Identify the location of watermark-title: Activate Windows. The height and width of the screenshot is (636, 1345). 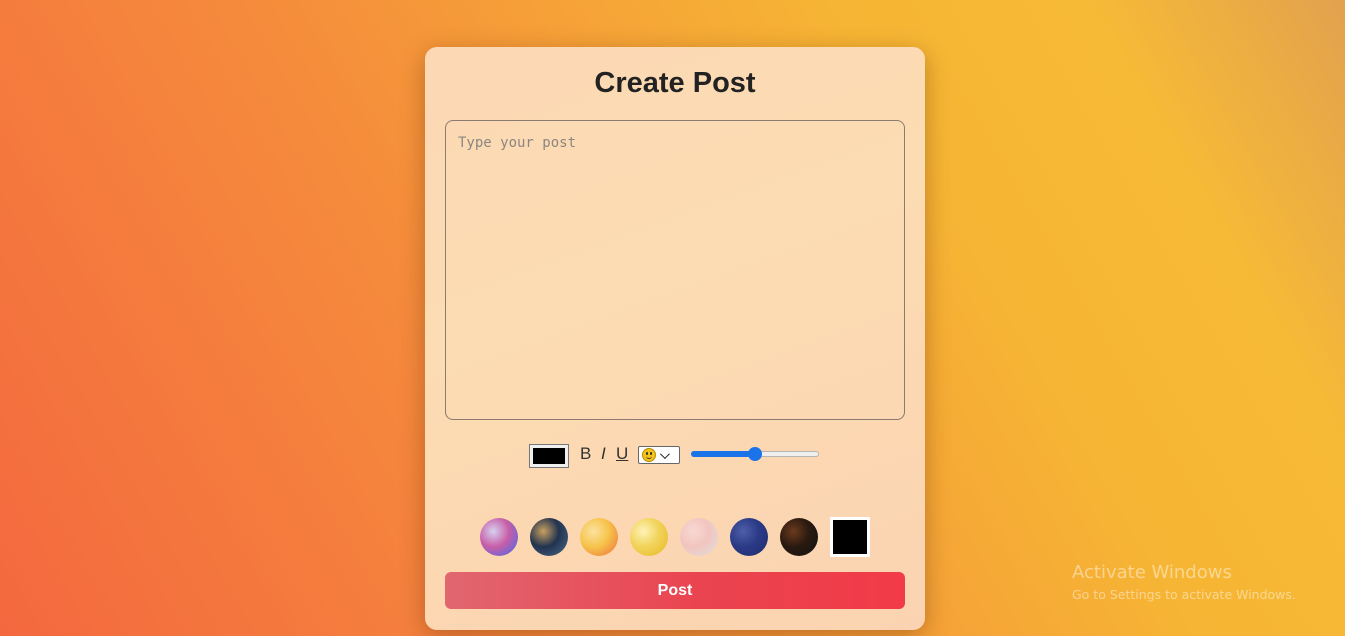
(1152, 572).